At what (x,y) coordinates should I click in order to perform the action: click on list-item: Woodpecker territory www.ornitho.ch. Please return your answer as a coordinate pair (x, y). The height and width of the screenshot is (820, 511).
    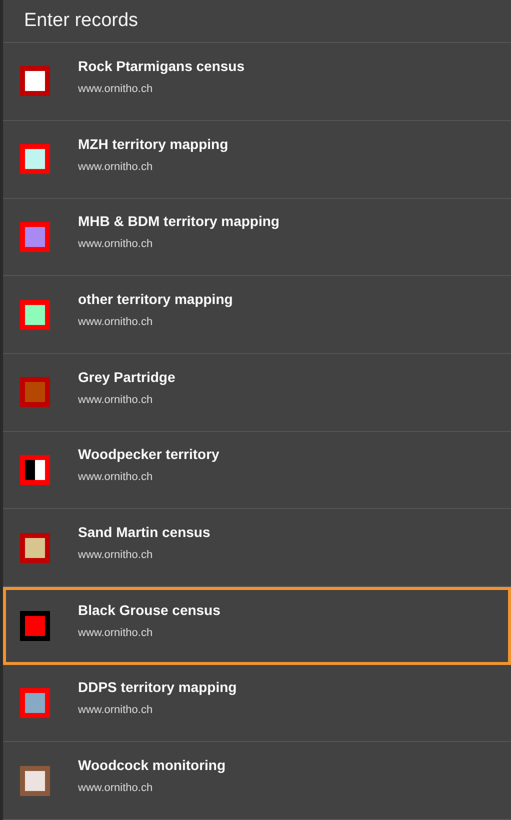
    Looking at the image, I should click on (257, 471).